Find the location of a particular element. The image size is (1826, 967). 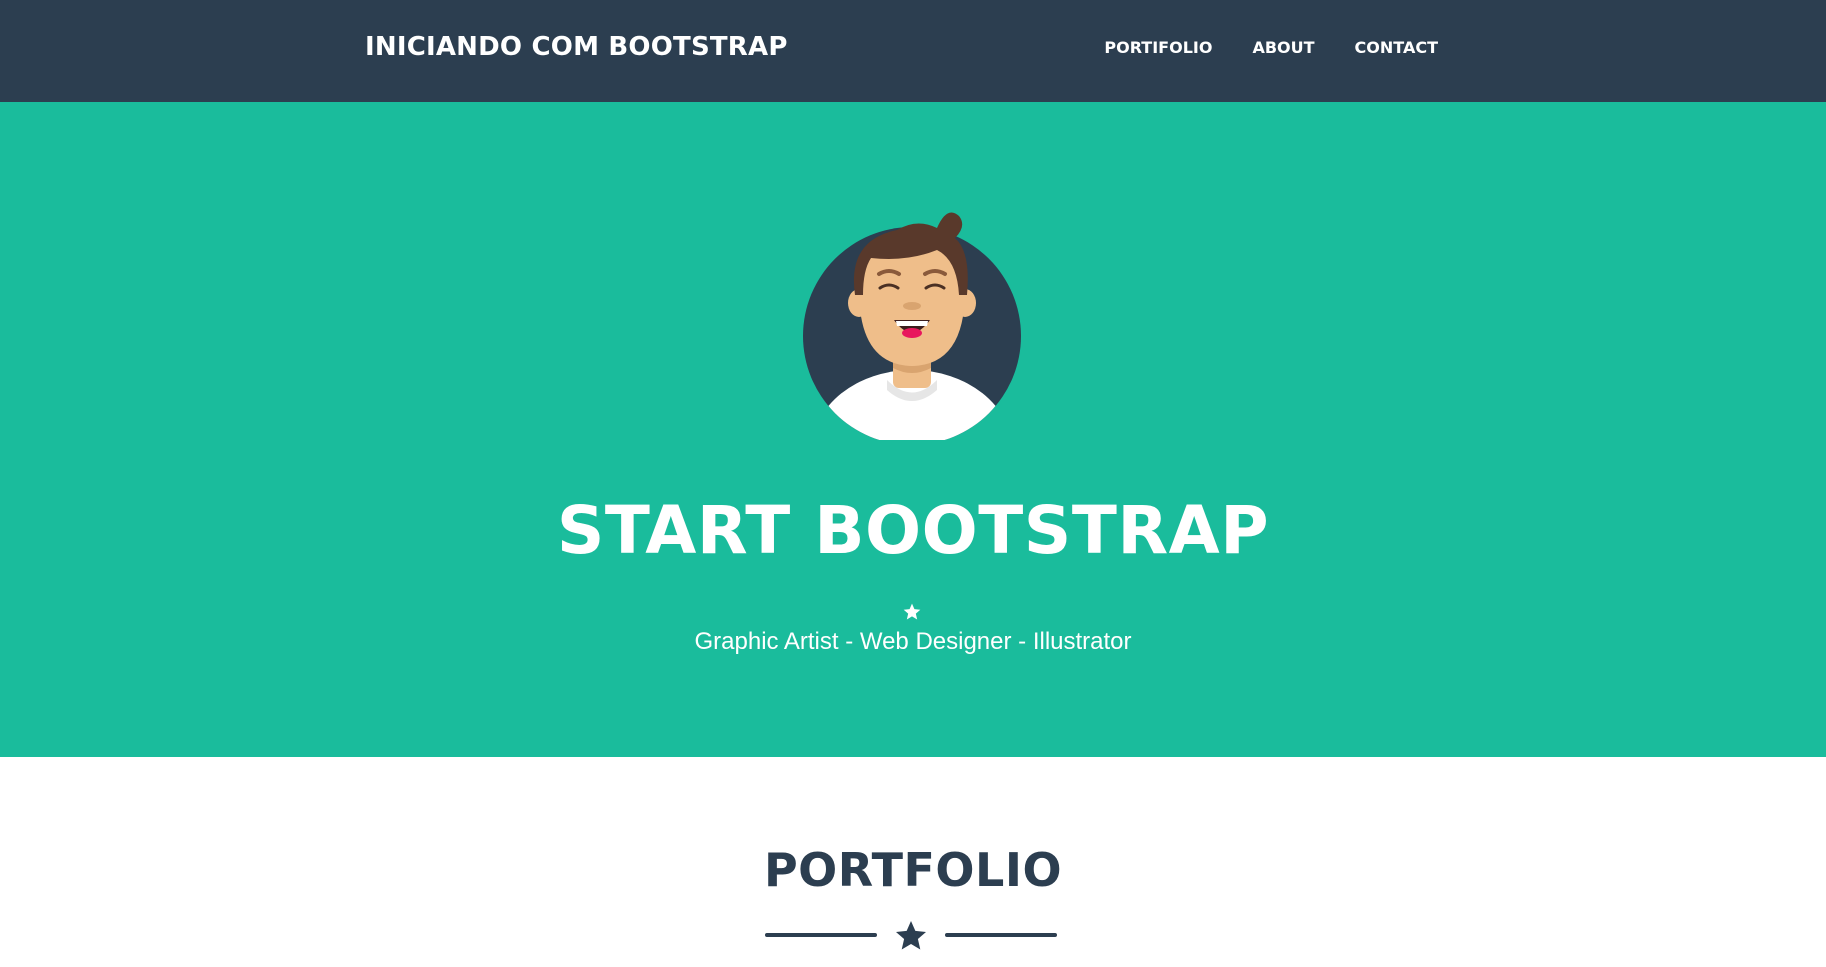

nav-links: PORTIFOLIO ABOUT CONTACT is located at coordinates (1271, 47).